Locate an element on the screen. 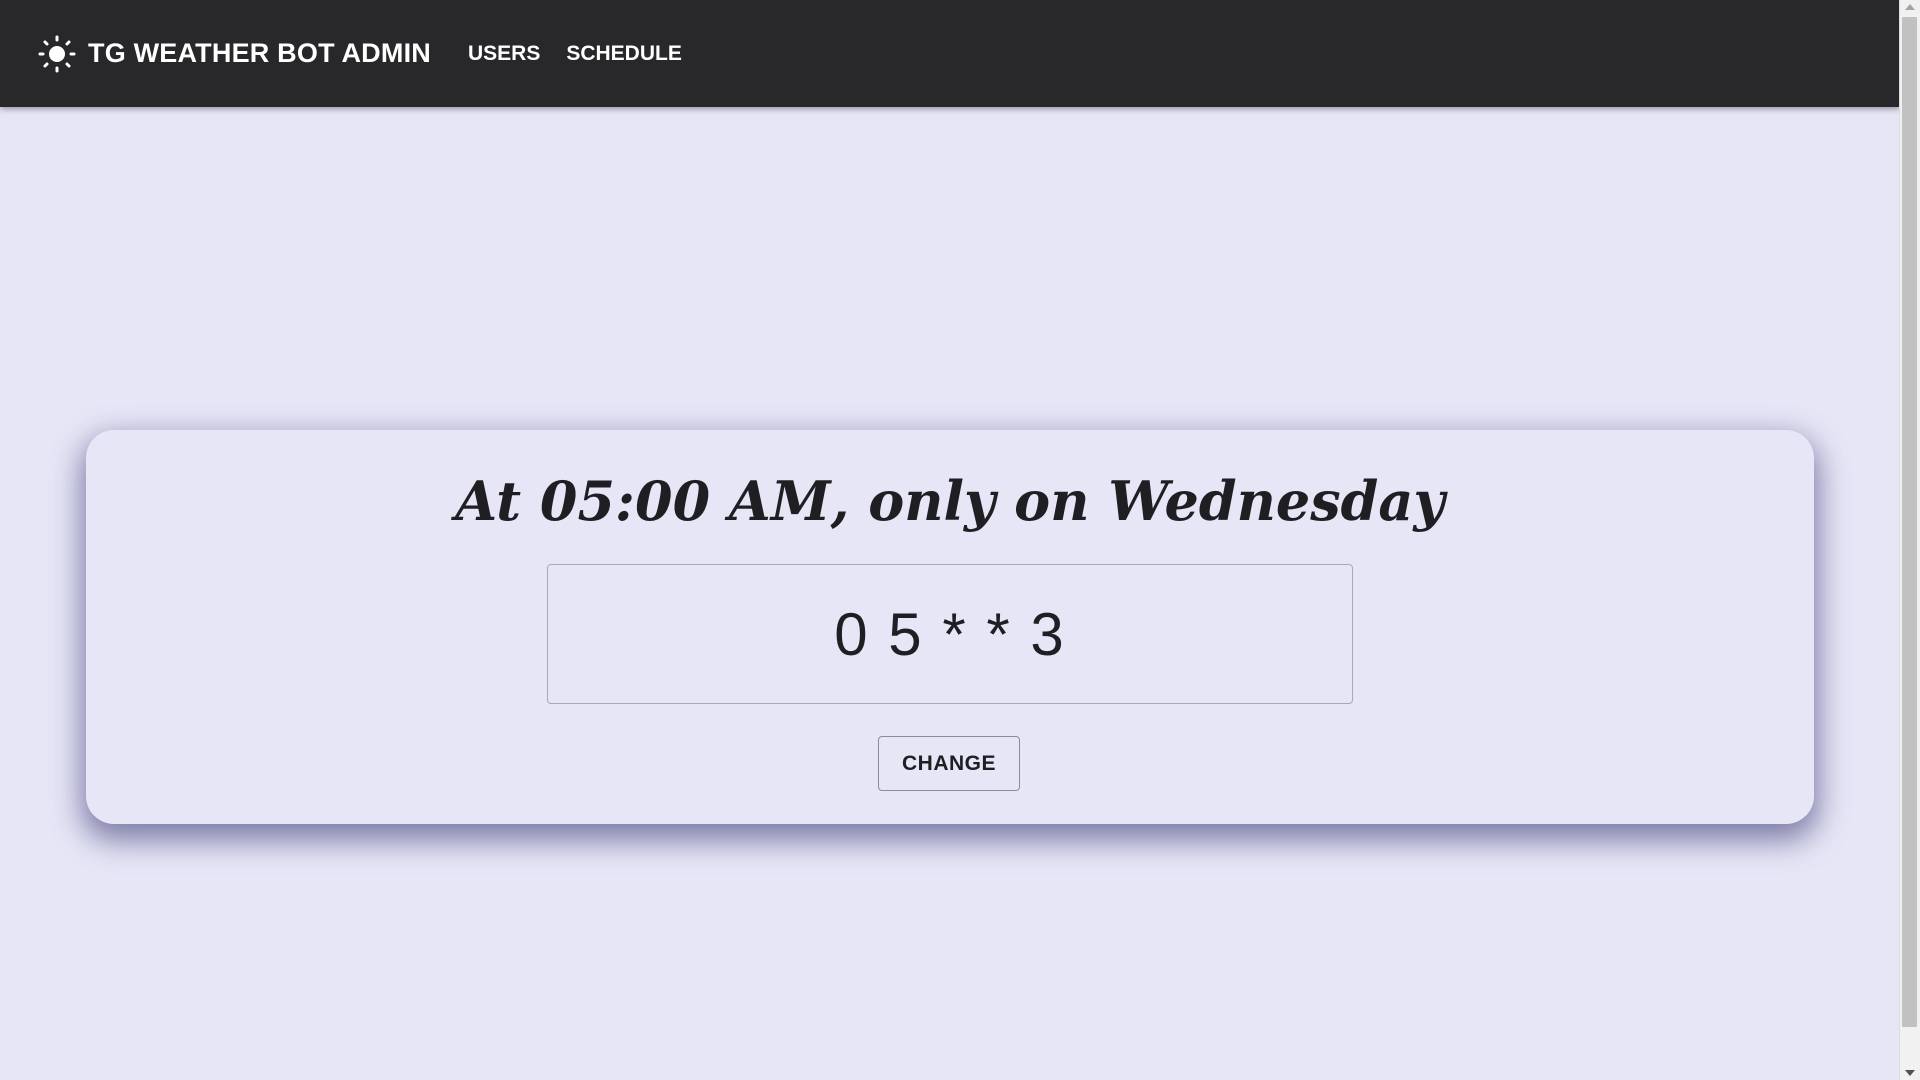  vertical-scrollbar is located at coordinates (1909, 540).